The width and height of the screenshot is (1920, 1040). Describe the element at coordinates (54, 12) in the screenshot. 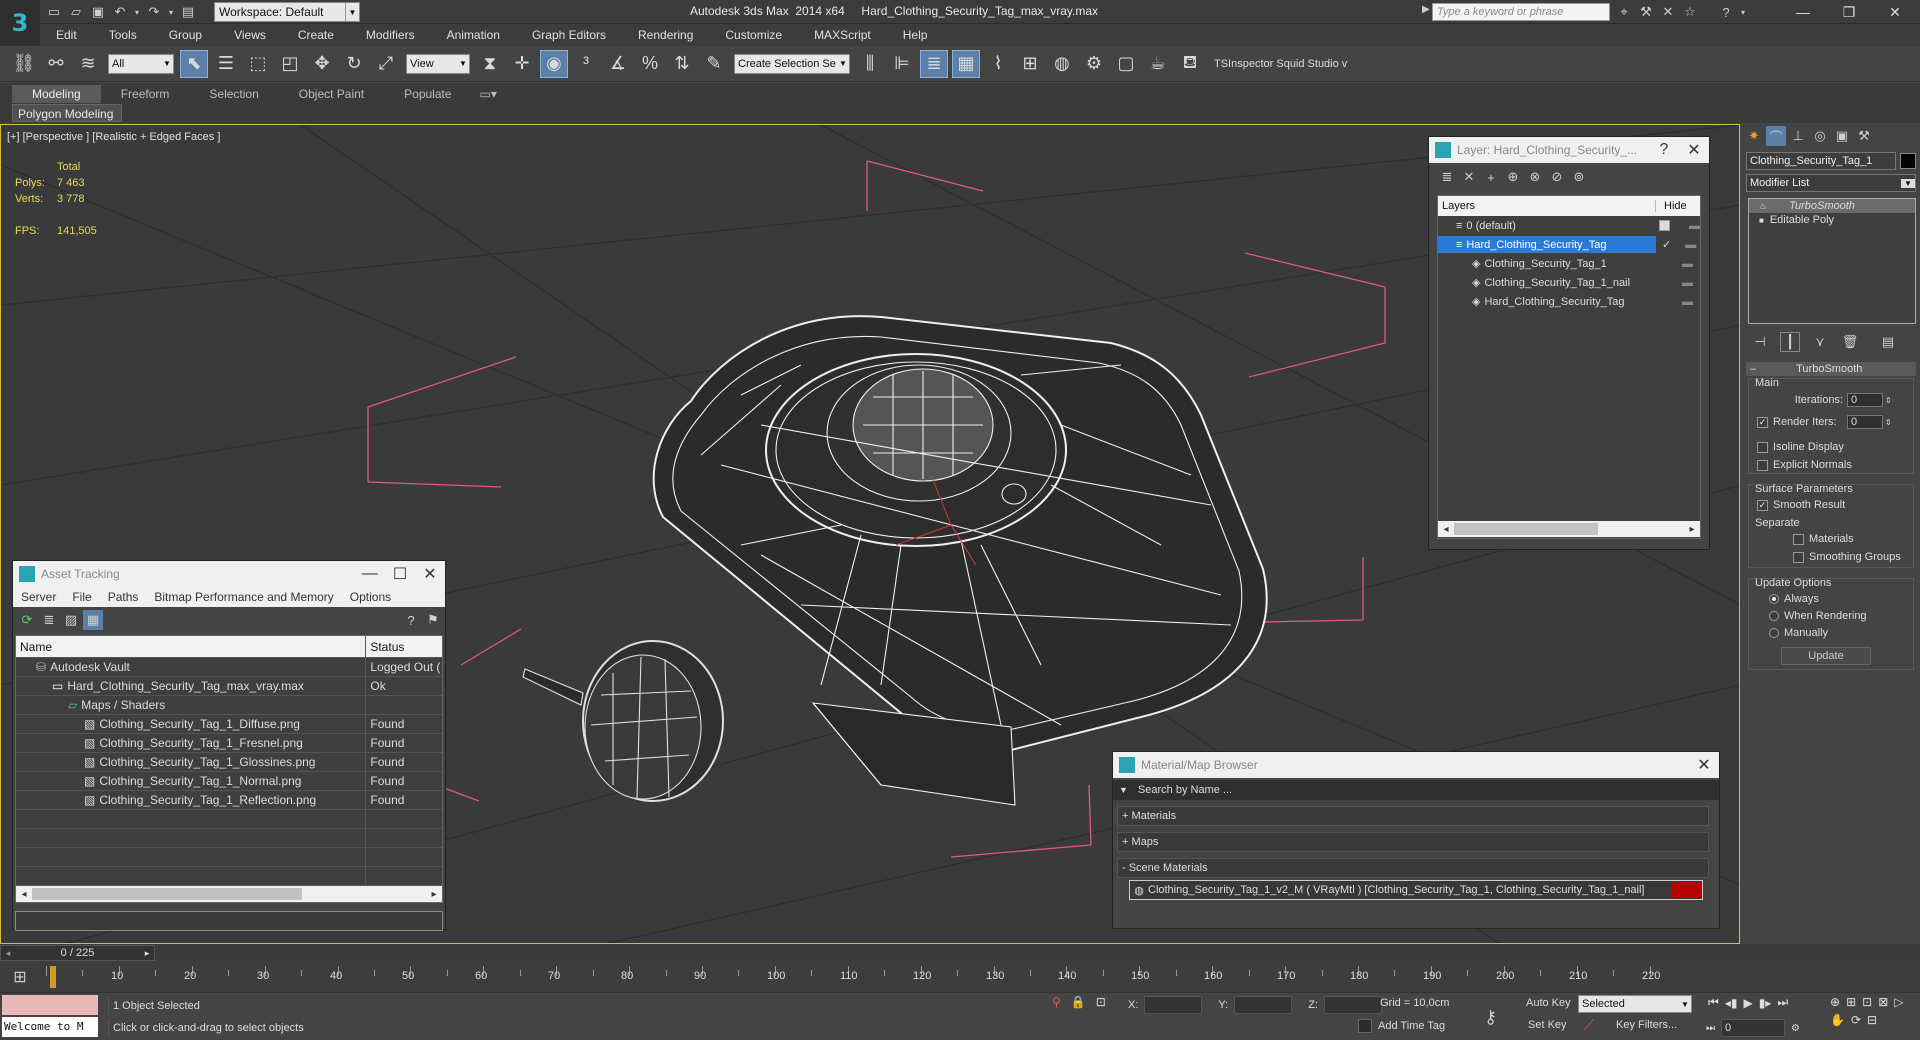

I see `new-file-icon: ▭` at that location.